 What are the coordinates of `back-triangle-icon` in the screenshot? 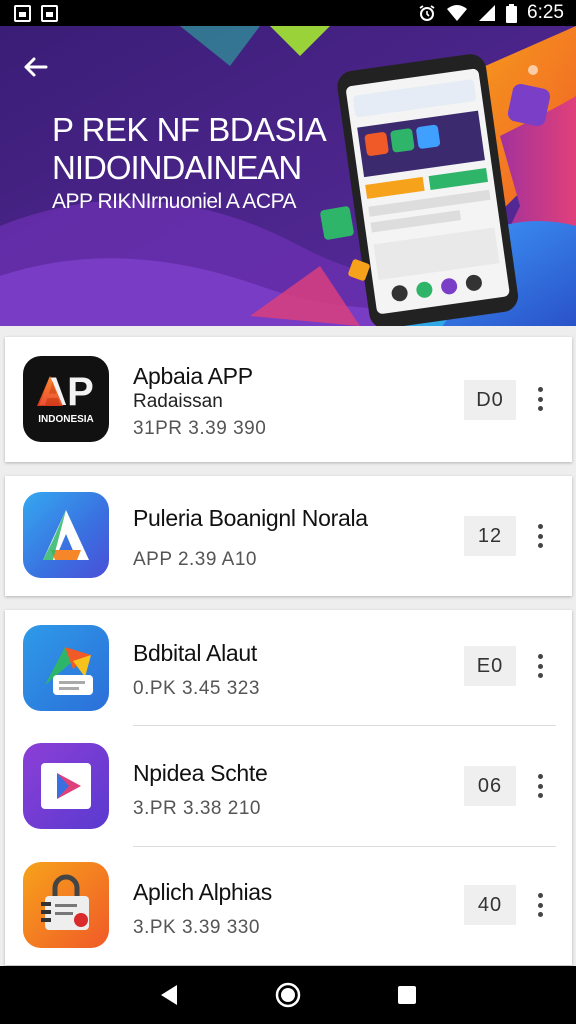 It's located at (169, 995).